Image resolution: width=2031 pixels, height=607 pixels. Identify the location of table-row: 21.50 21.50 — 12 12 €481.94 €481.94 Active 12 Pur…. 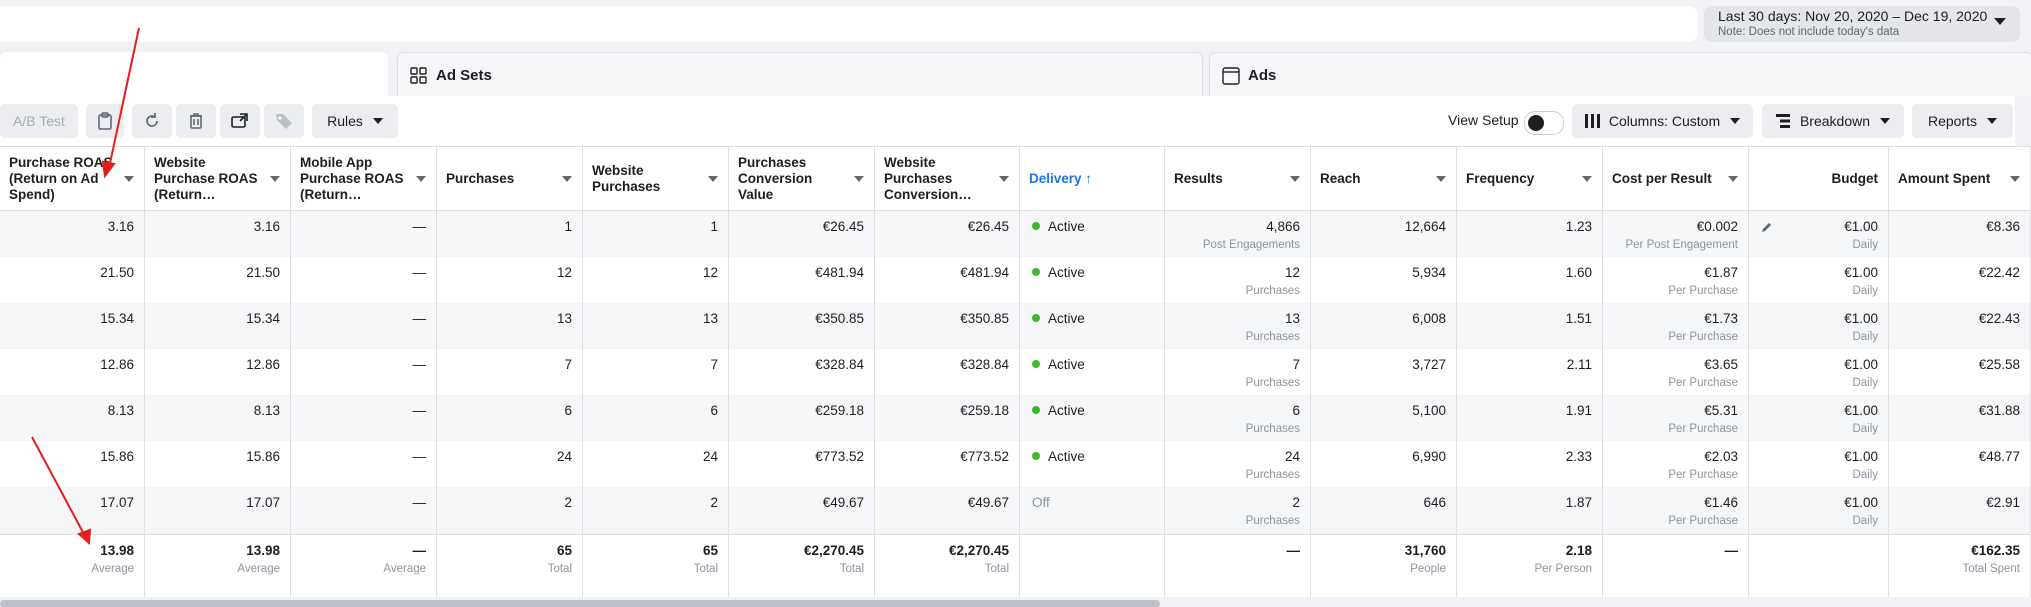
(1015, 280).